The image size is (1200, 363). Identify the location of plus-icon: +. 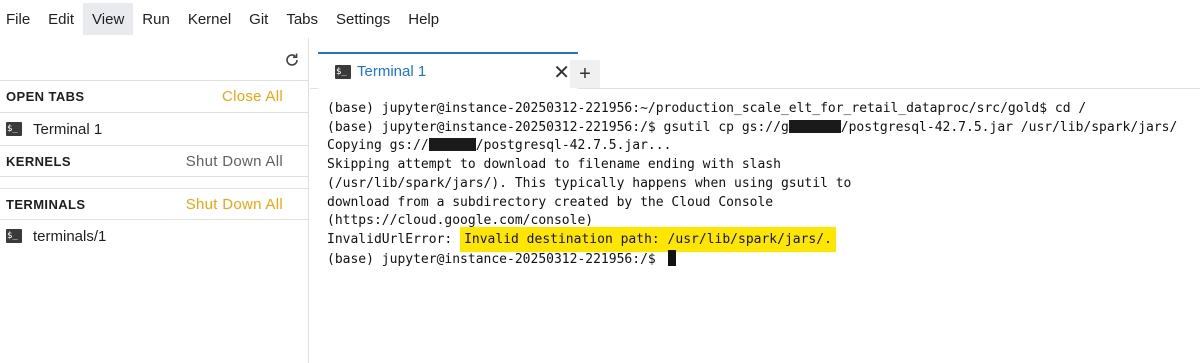
(585, 73).